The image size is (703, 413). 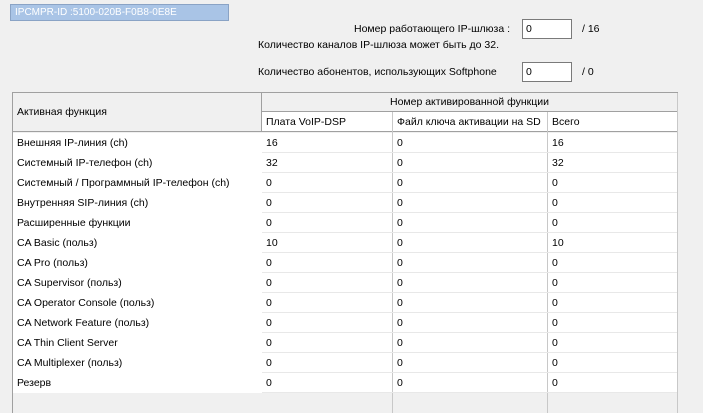 I want to click on row-label: Системный IP-телефон (ch), so click(x=137, y=163).